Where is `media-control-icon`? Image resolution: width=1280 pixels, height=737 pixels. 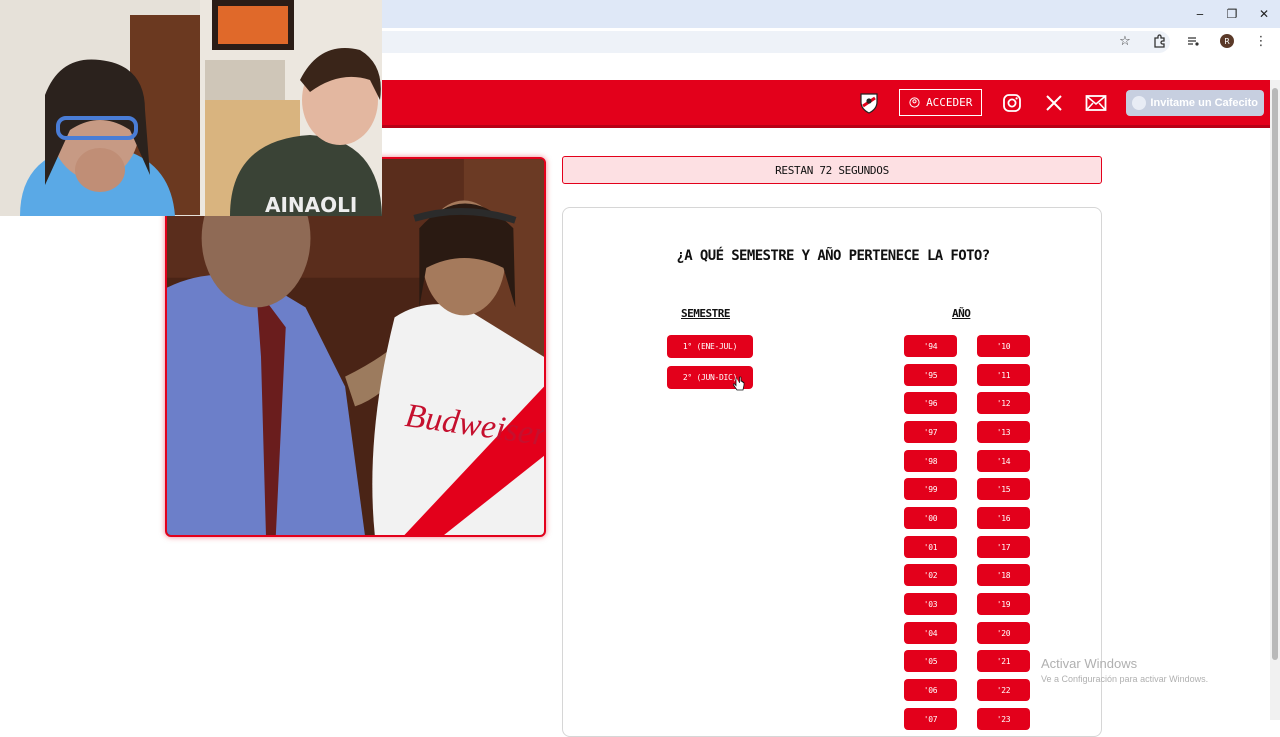 media-control-icon is located at coordinates (1193, 41).